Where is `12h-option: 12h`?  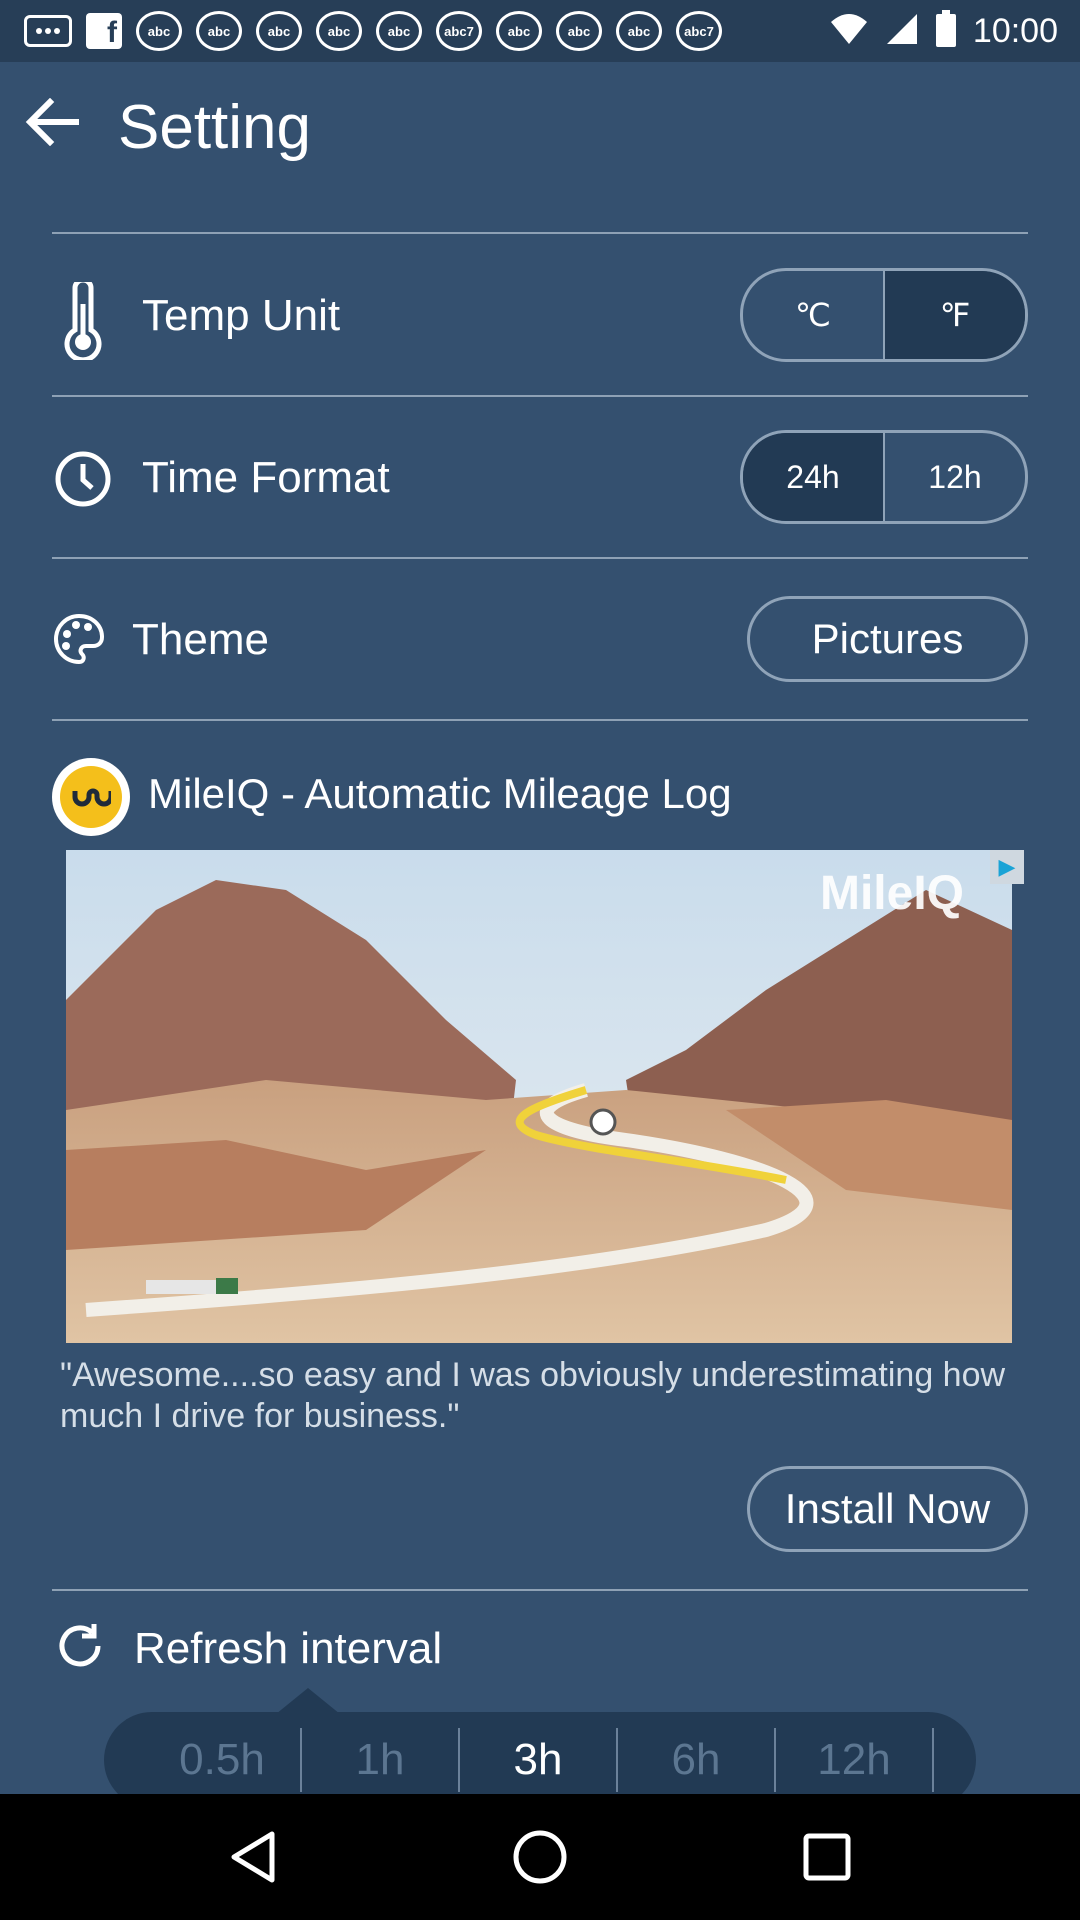
12h-option: 12h is located at coordinates (954, 477).